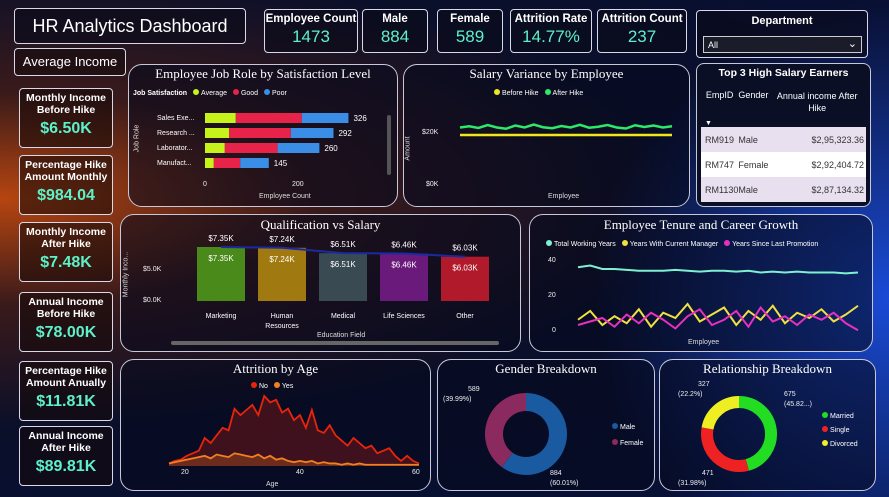 Image resolution: width=889 pixels, height=497 pixels. Describe the element at coordinates (395, 36) in the screenshot. I see `kpi-value: 884` at that location.